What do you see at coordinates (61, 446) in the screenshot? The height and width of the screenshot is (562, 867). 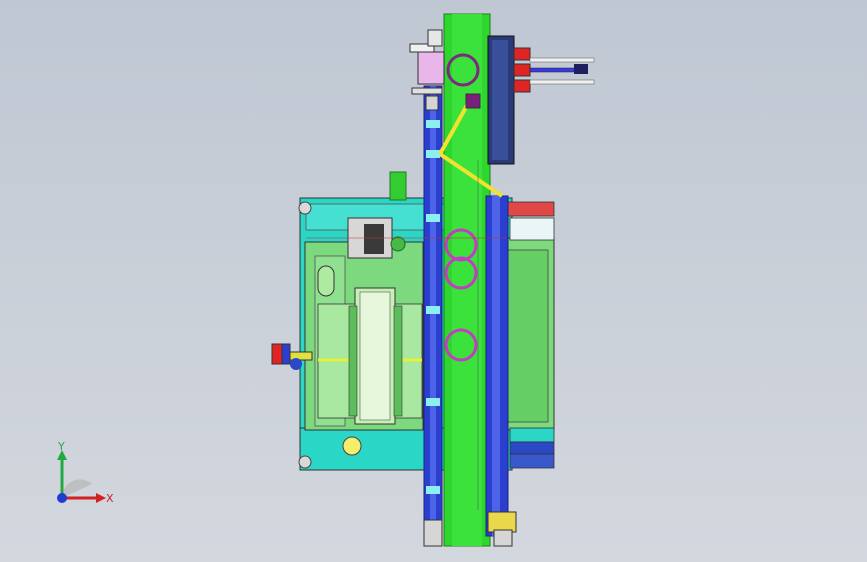 I see `y-axis-label: Y` at bounding box center [61, 446].